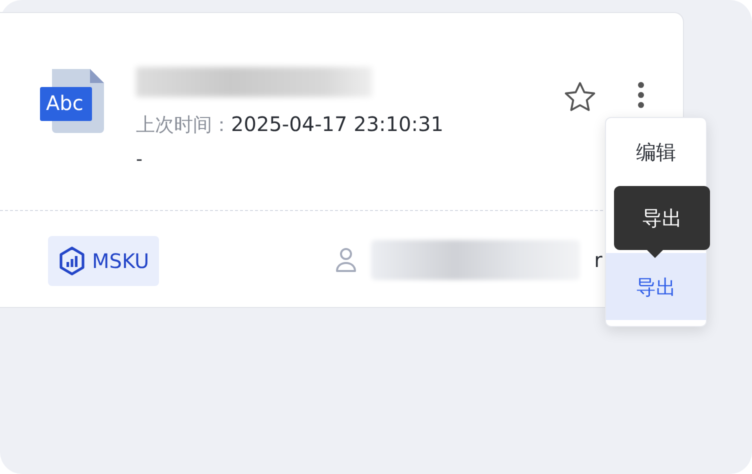  What do you see at coordinates (183, 125) in the screenshot?
I see `time-label: 上次时间：` at bounding box center [183, 125].